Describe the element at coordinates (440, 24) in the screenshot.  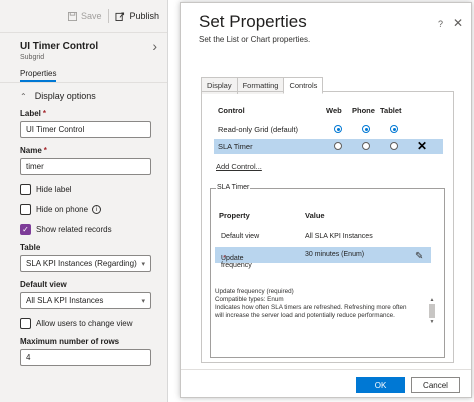
I see `help-icon: ?` at that location.